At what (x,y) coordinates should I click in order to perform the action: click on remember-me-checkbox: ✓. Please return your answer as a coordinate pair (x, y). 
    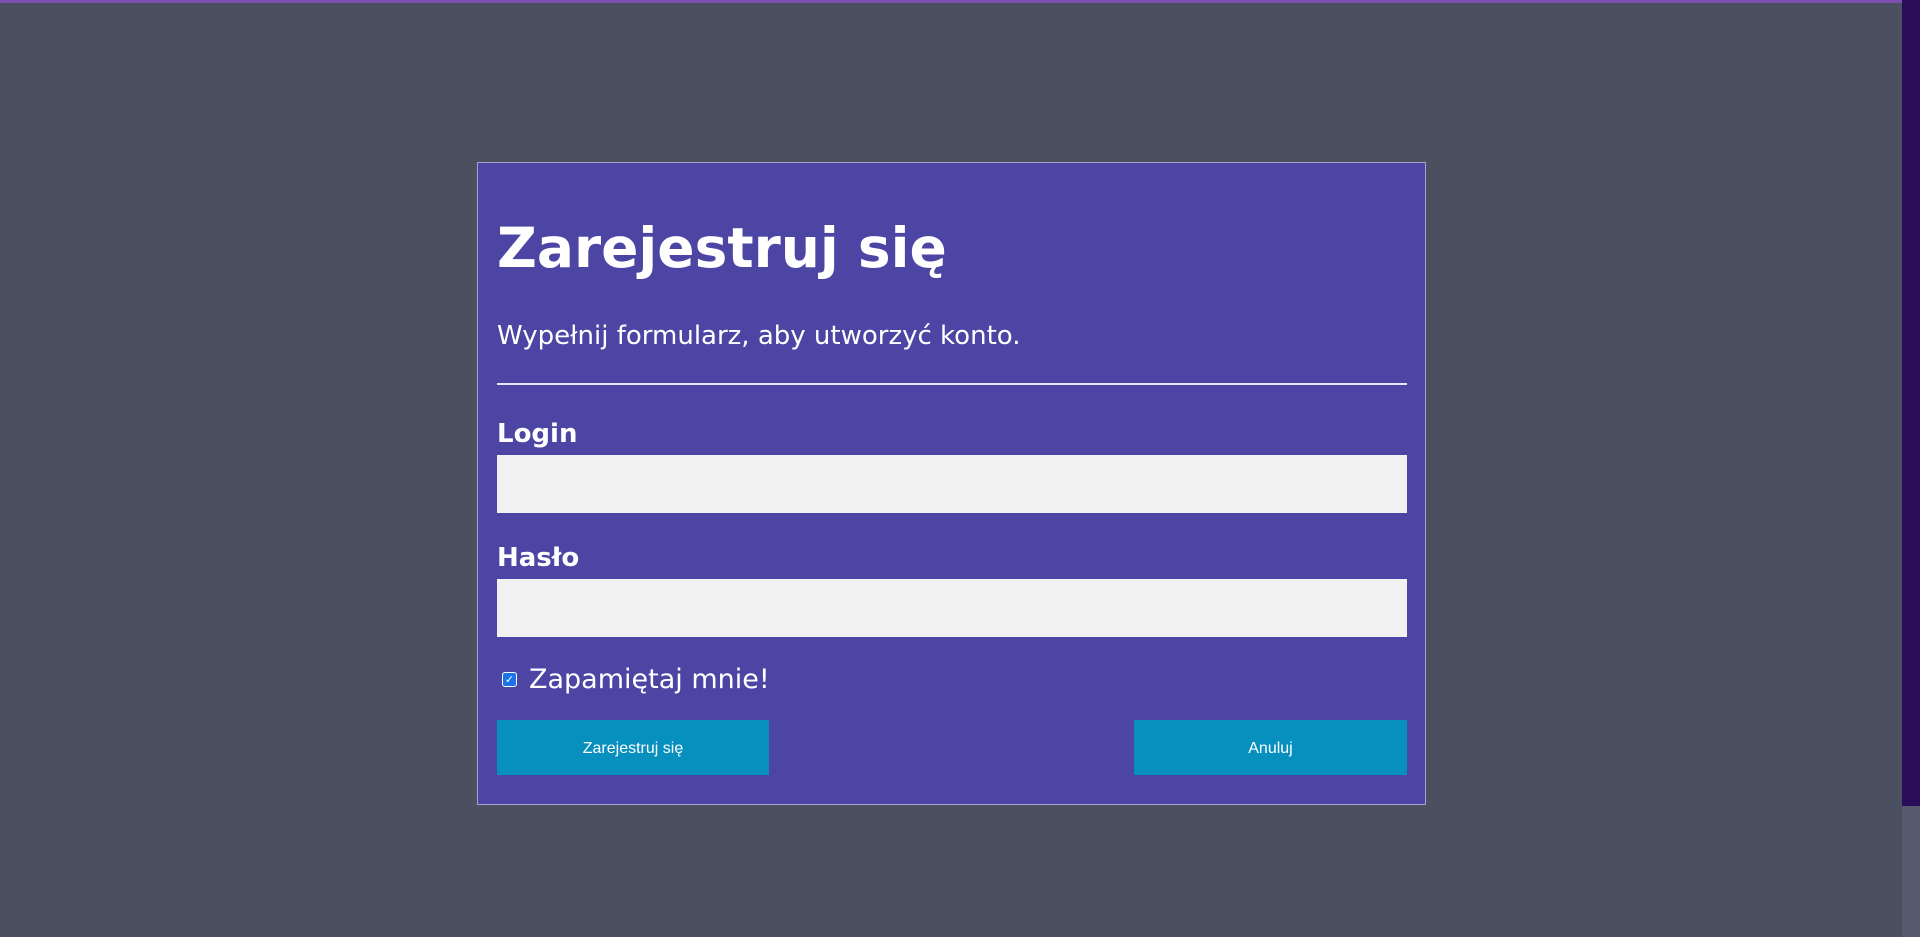
    Looking at the image, I should click on (509, 679).